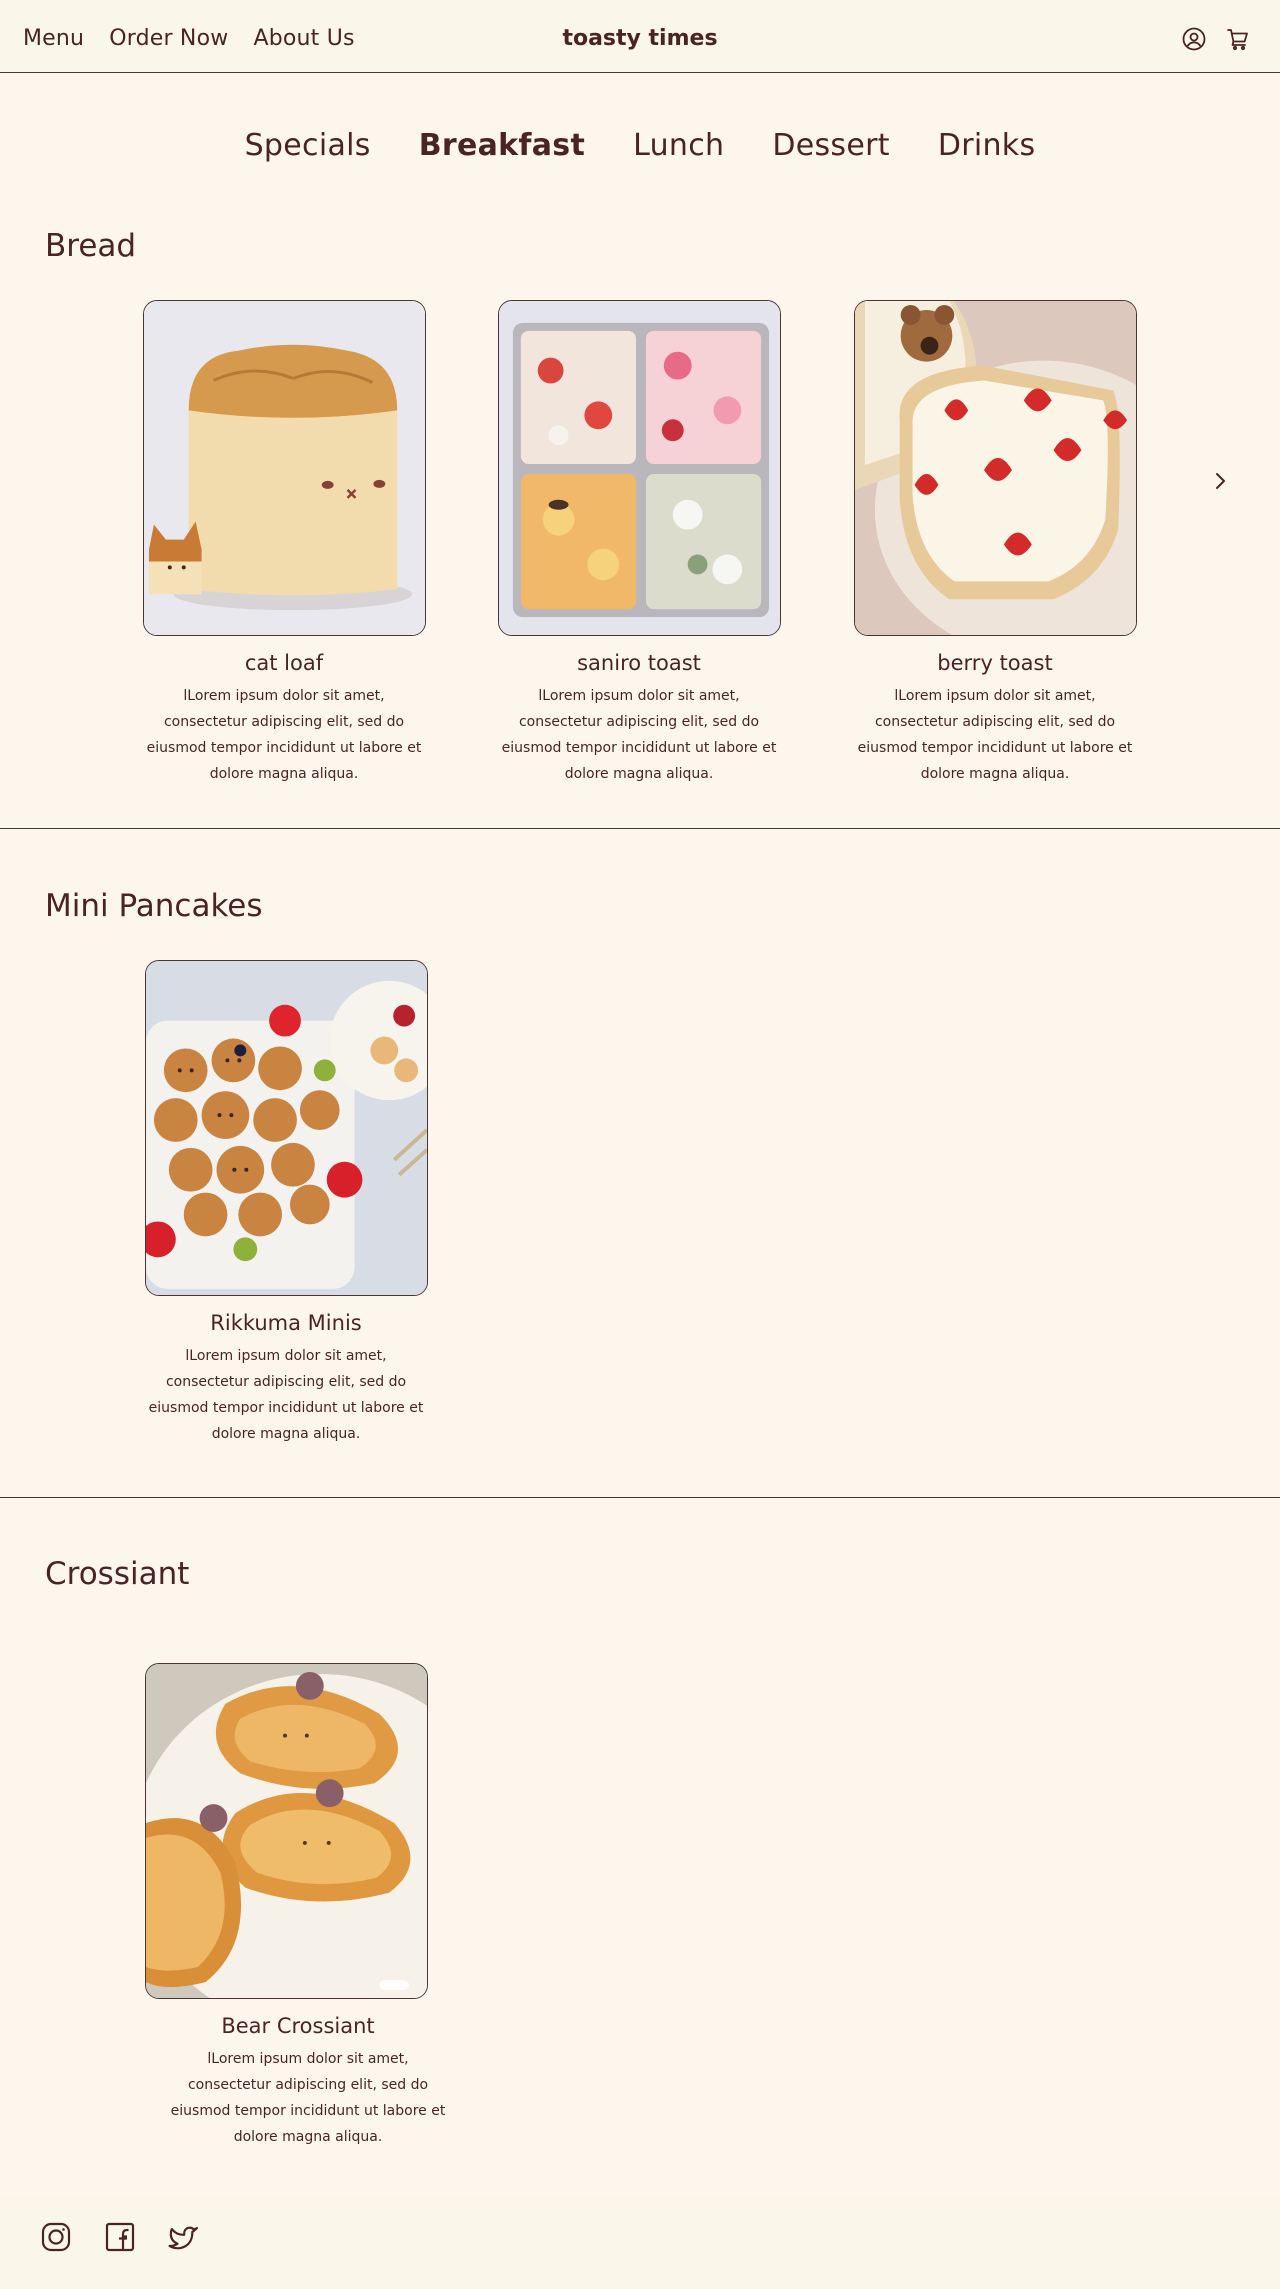 The height and width of the screenshot is (2289, 1280). I want to click on menu-item-title: Rikkuma Minis, so click(286, 1323).